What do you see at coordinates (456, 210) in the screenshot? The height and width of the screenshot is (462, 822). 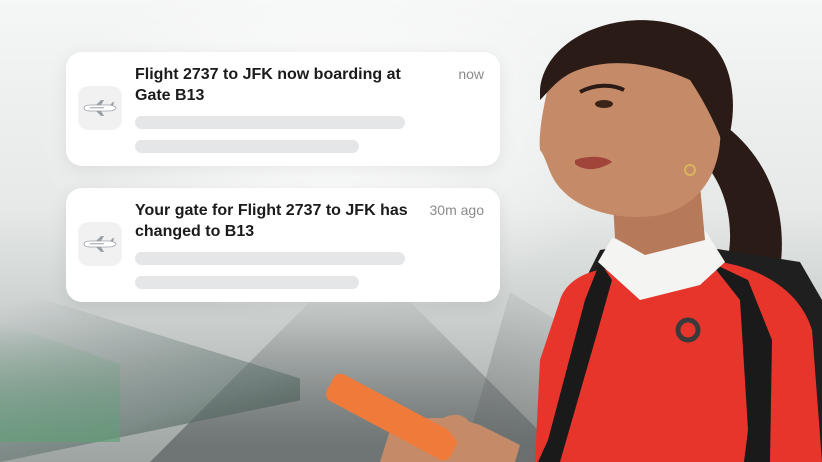 I see `notification-time: 30m ago` at bounding box center [456, 210].